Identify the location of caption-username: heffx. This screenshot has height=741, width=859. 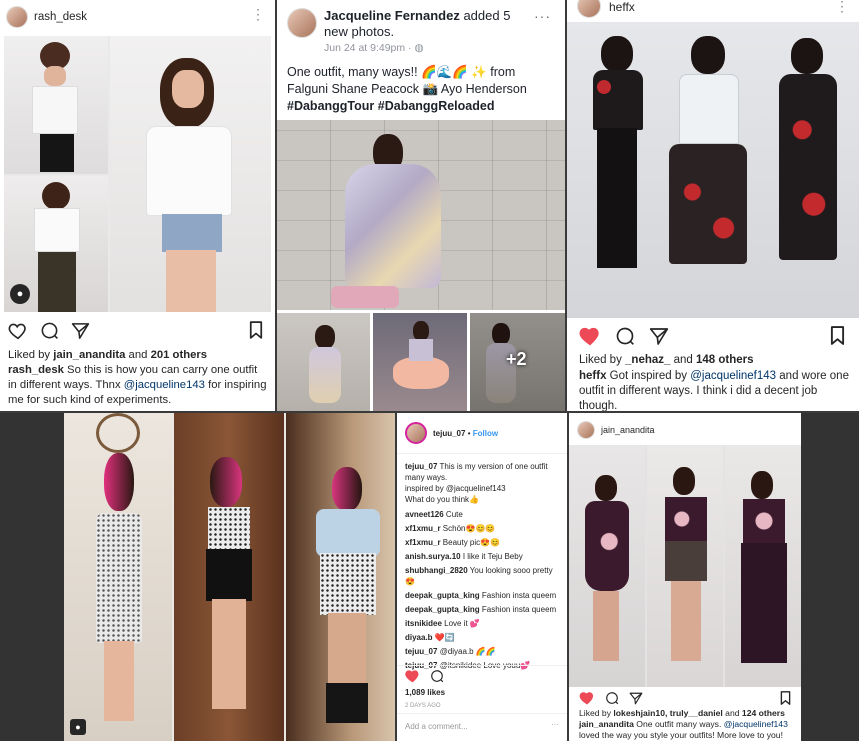
(592, 376).